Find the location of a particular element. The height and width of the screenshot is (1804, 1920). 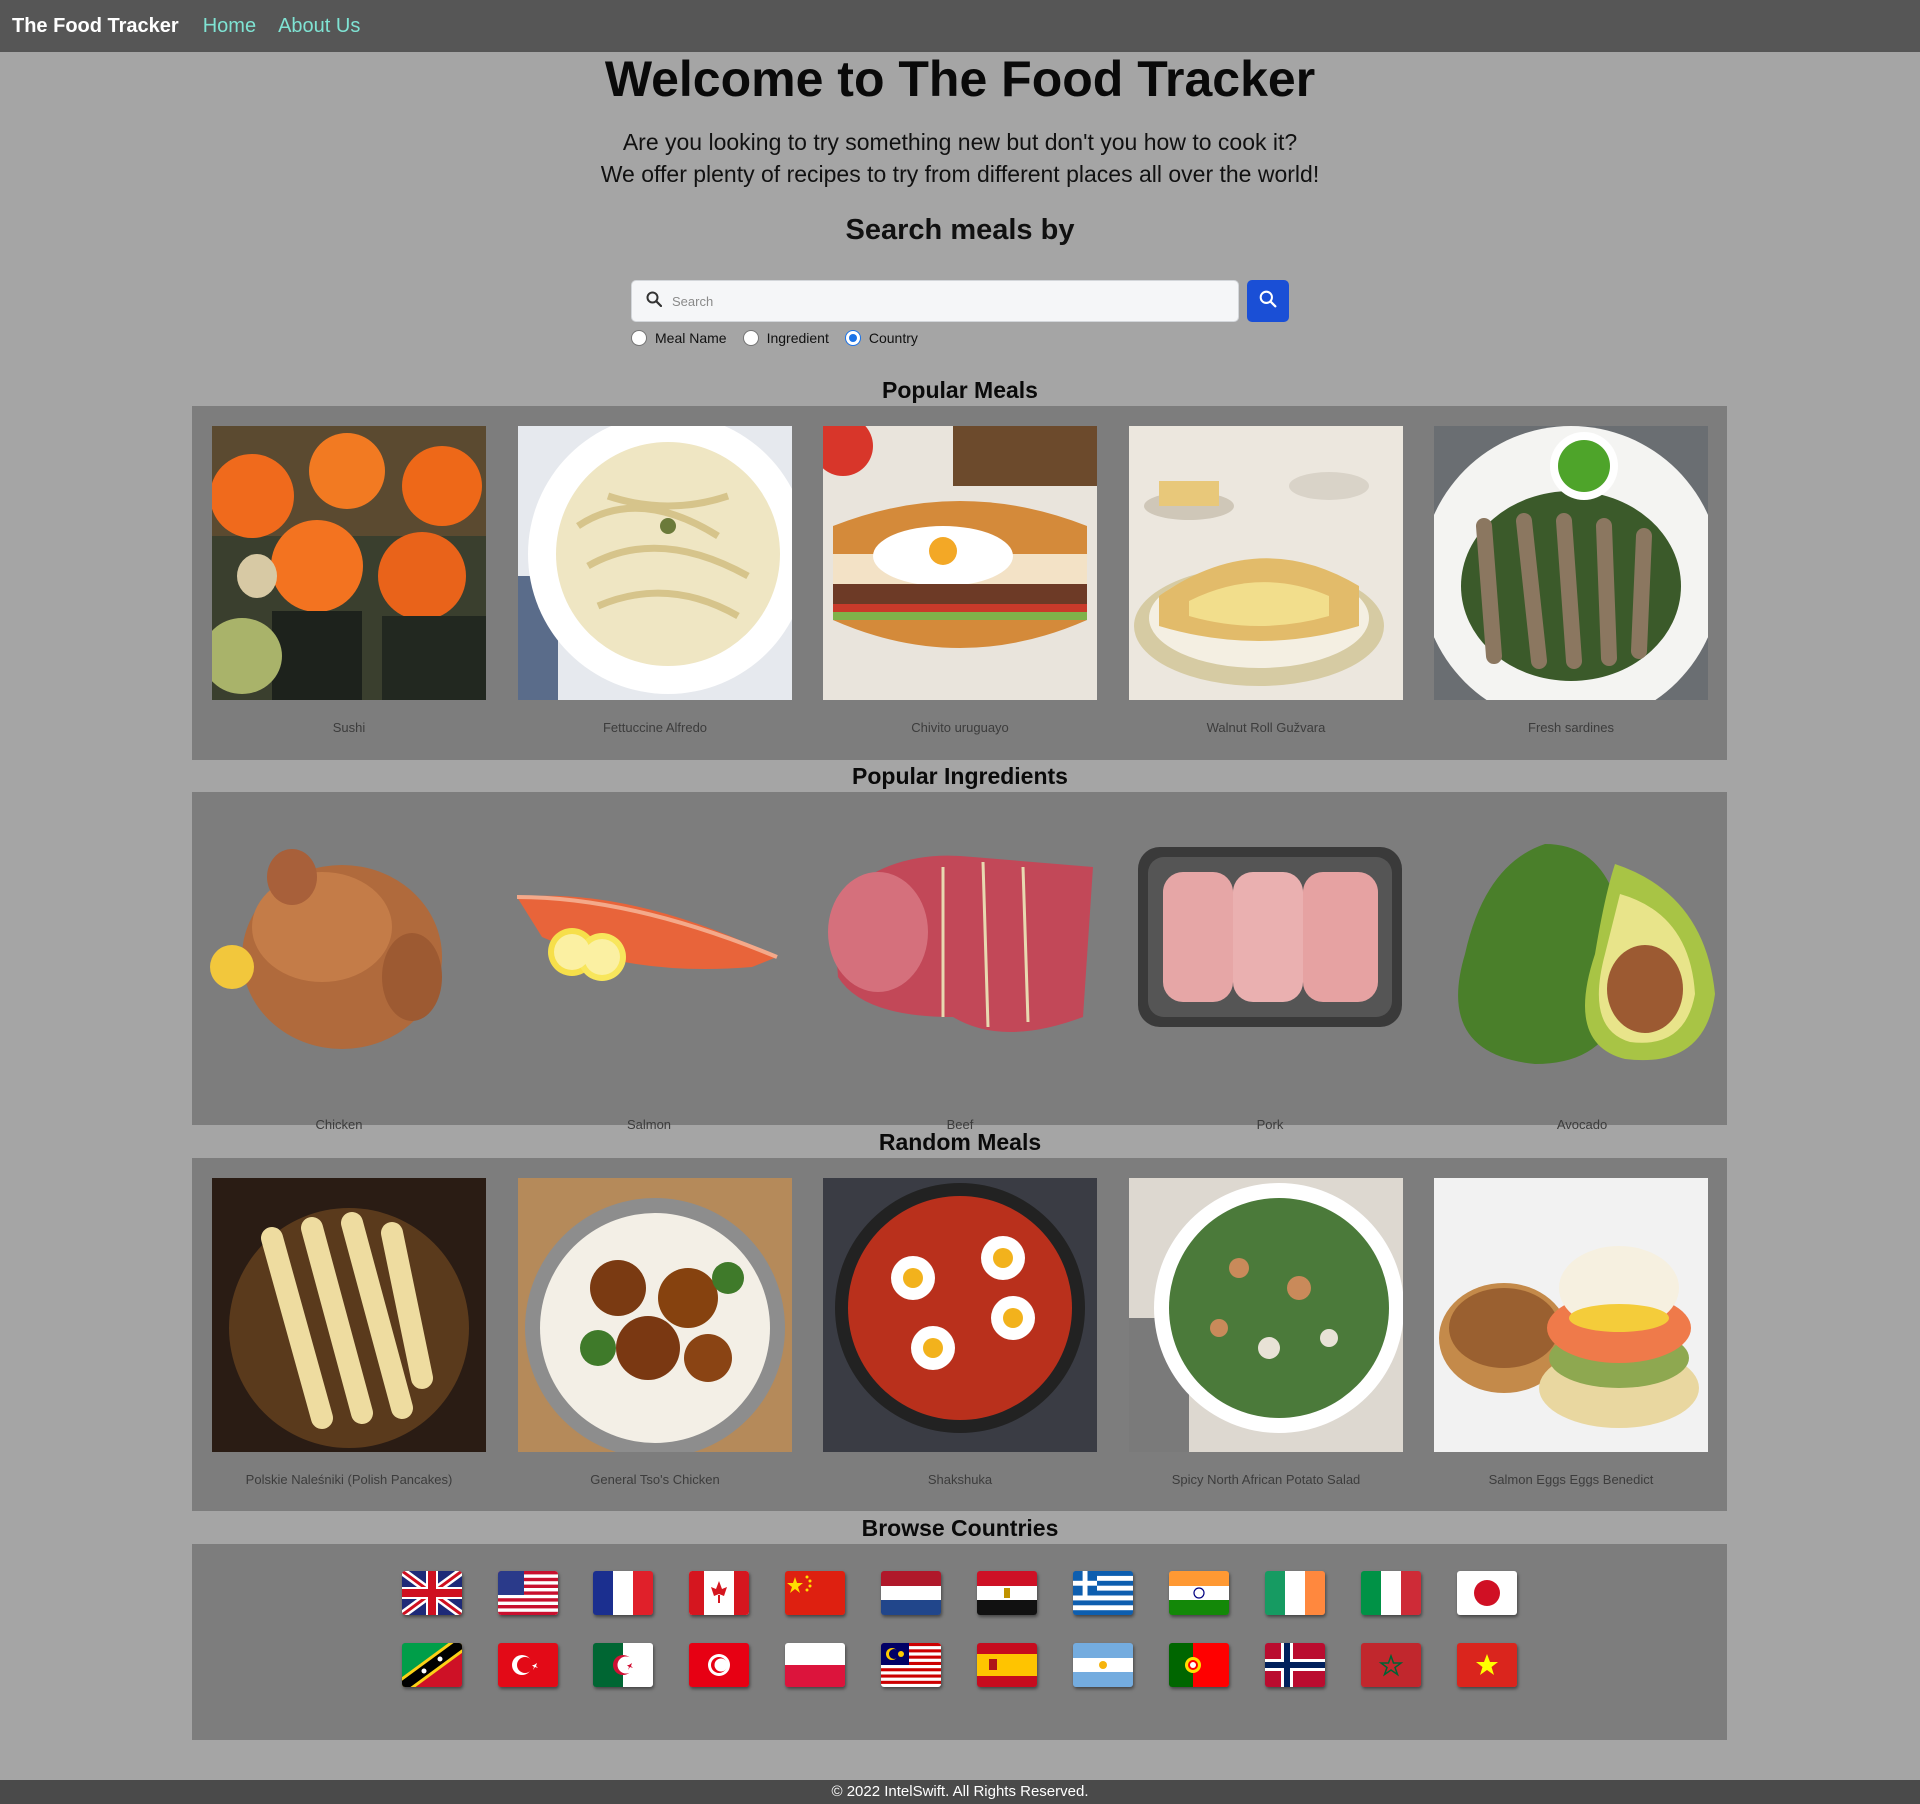

meal-card: Spicy North African Potato Salad is located at coordinates (1266, 1332).